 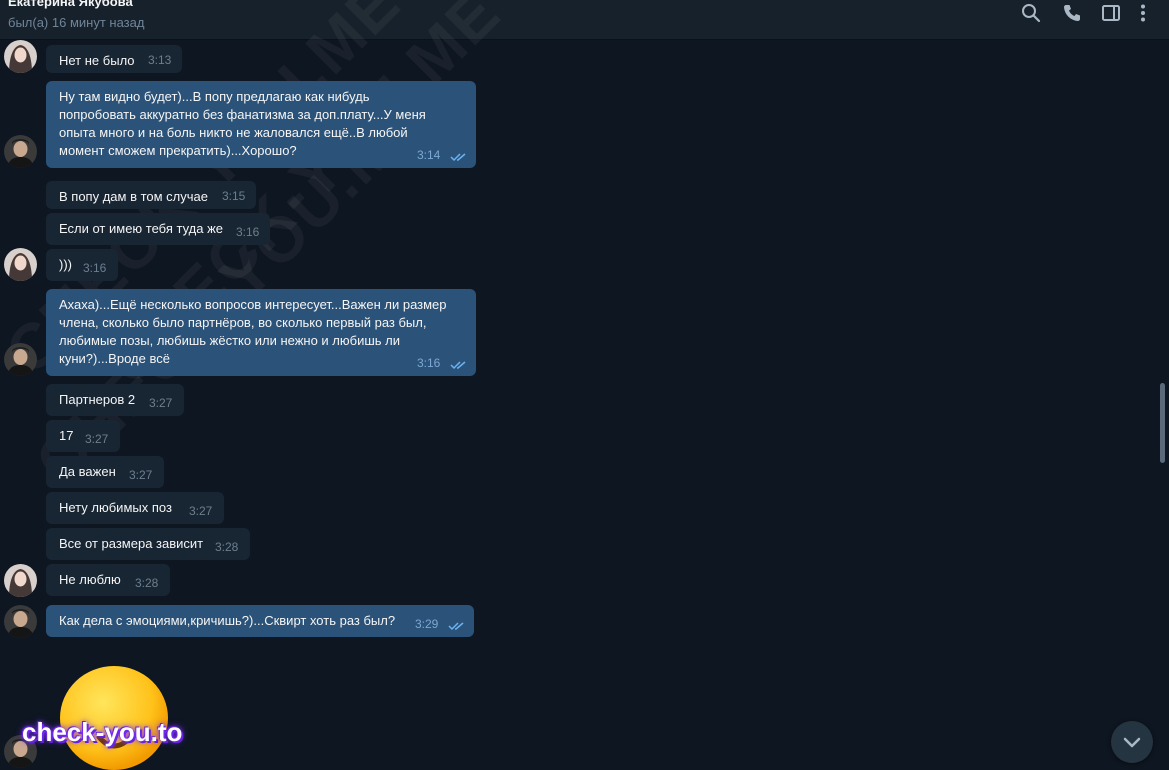 What do you see at coordinates (1072, 13) in the screenshot?
I see `phone-icon` at bounding box center [1072, 13].